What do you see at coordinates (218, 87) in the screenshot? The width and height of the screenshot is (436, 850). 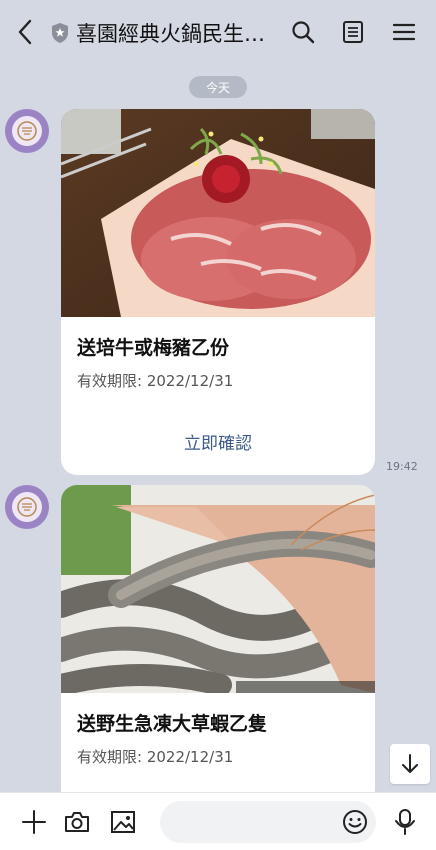 I see `date-separator: 今天` at bounding box center [218, 87].